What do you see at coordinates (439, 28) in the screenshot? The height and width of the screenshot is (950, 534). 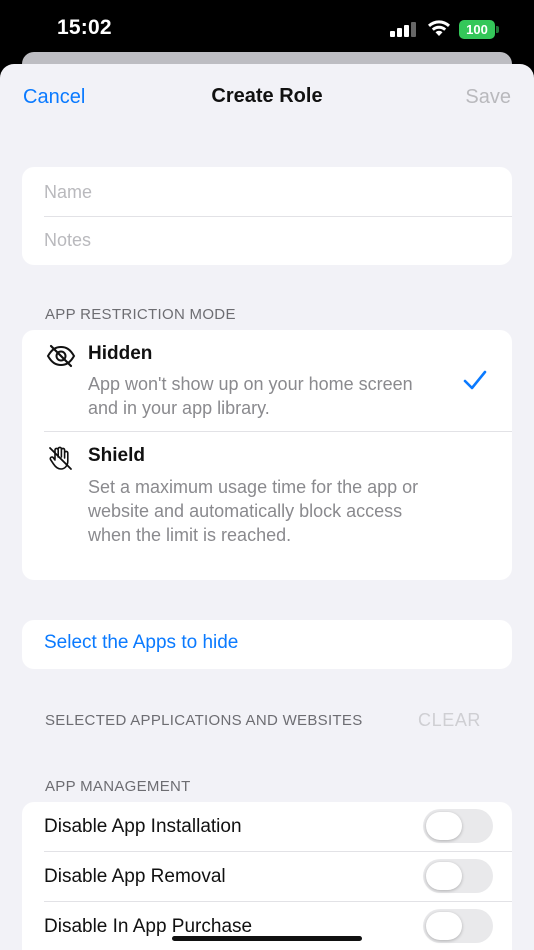 I see `wifi-icon` at bounding box center [439, 28].